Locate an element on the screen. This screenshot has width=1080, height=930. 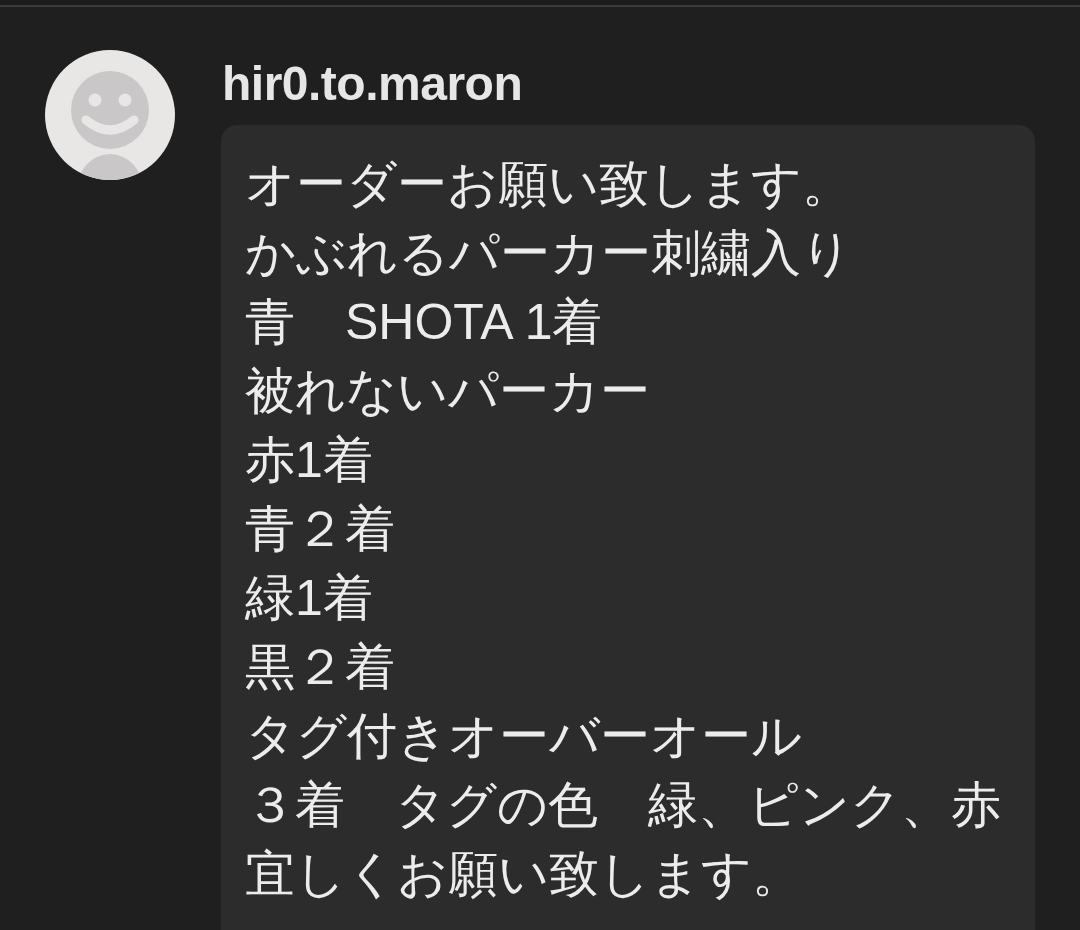
message-line: タグ付きオーバーオール is located at coordinates (523, 736).